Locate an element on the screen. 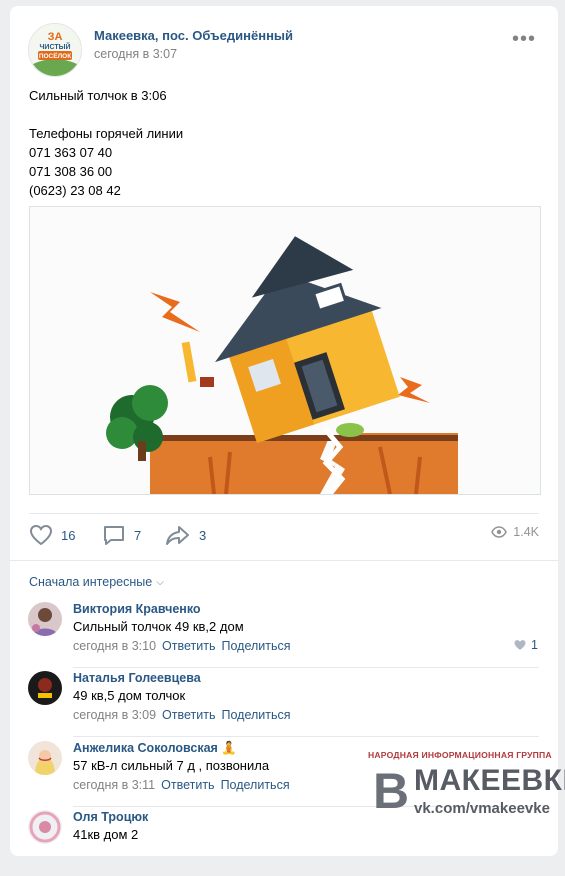 This screenshot has width=565, height=876. group-logo-icon: ЗА ЧИСТЫЙ ПОСЁЛОК is located at coordinates (55, 50).